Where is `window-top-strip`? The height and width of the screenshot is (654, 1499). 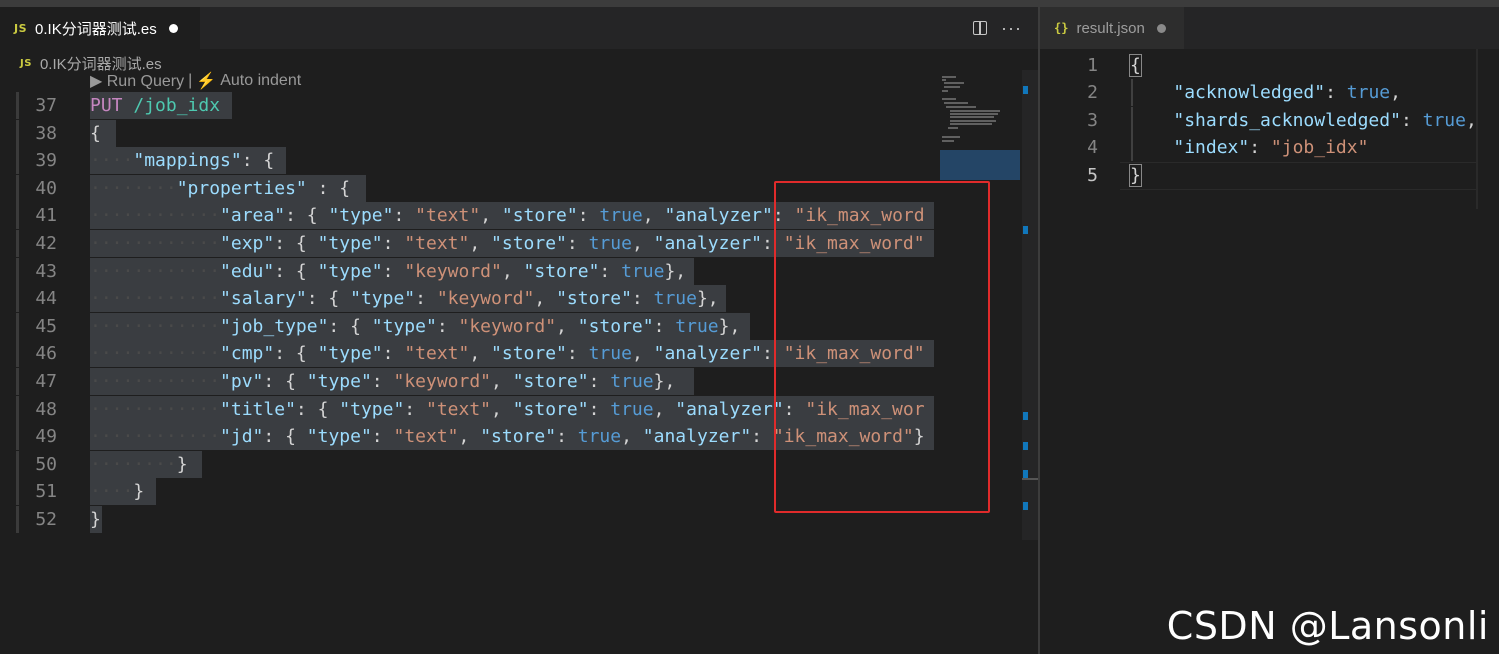 window-top-strip is located at coordinates (749, 3).